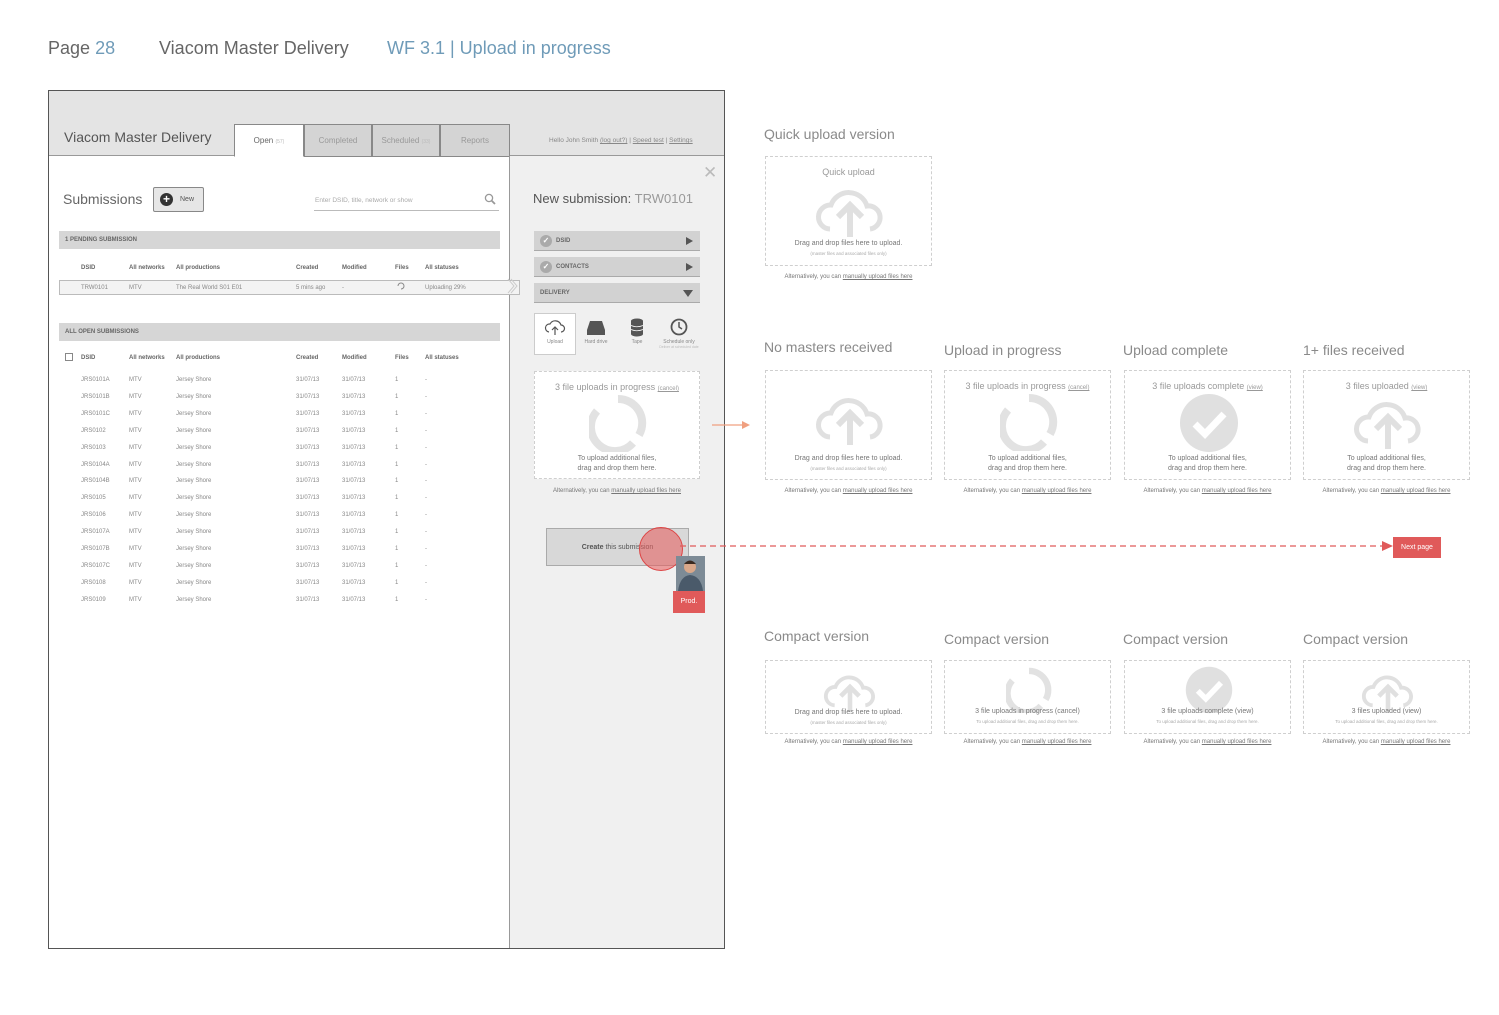  What do you see at coordinates (613, 140) in the screenshot?
I see `logout-link: (log out?)` at bounding box center [613, 140].